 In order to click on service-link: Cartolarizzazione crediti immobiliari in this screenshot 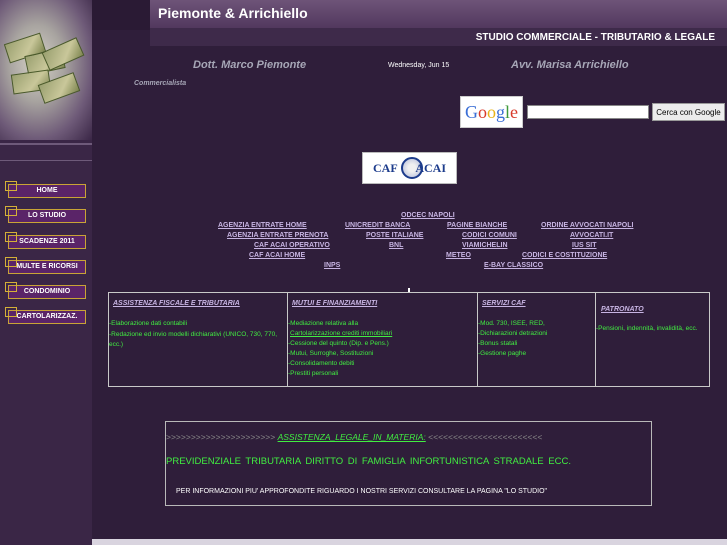, I will do `click(341, 333)`.